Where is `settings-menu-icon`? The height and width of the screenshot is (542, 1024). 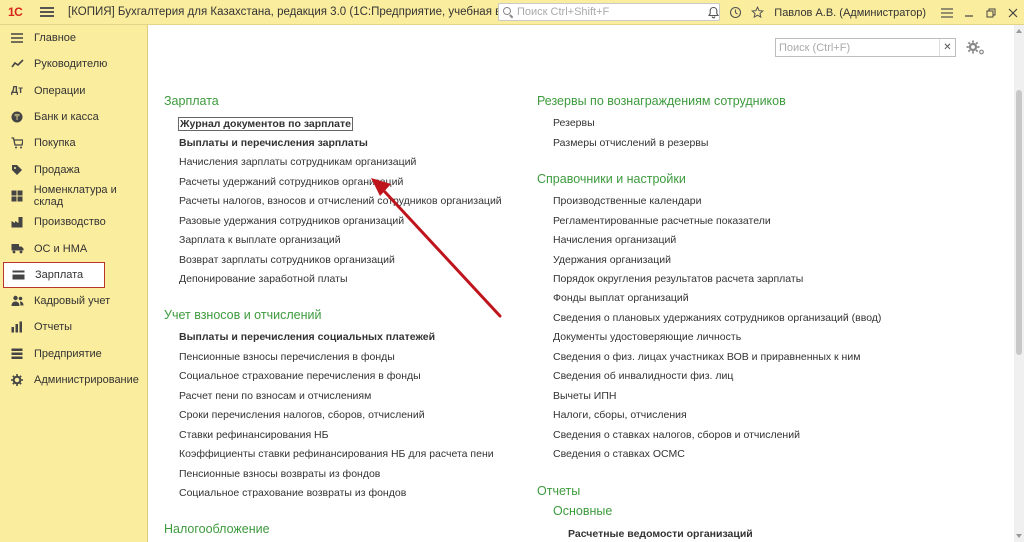
settings-menu-icon is located at coordinates (947, 12).